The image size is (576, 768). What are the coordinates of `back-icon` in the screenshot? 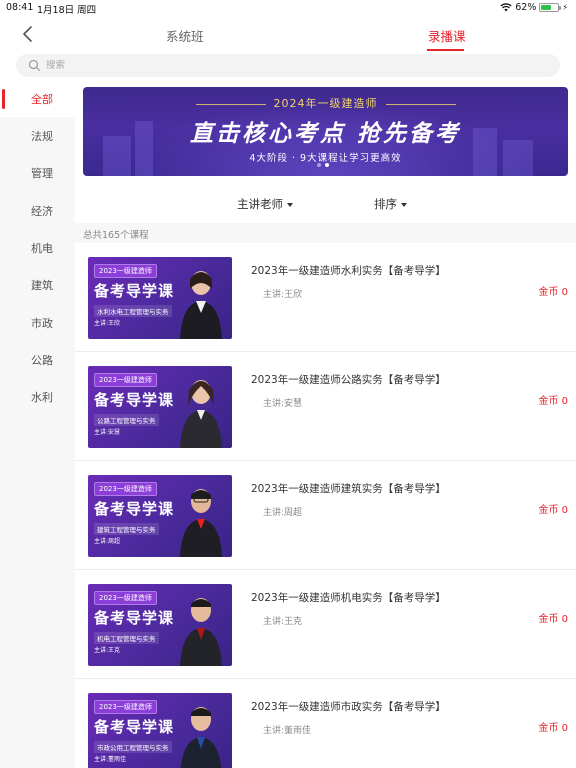 It's located at (28, 34).